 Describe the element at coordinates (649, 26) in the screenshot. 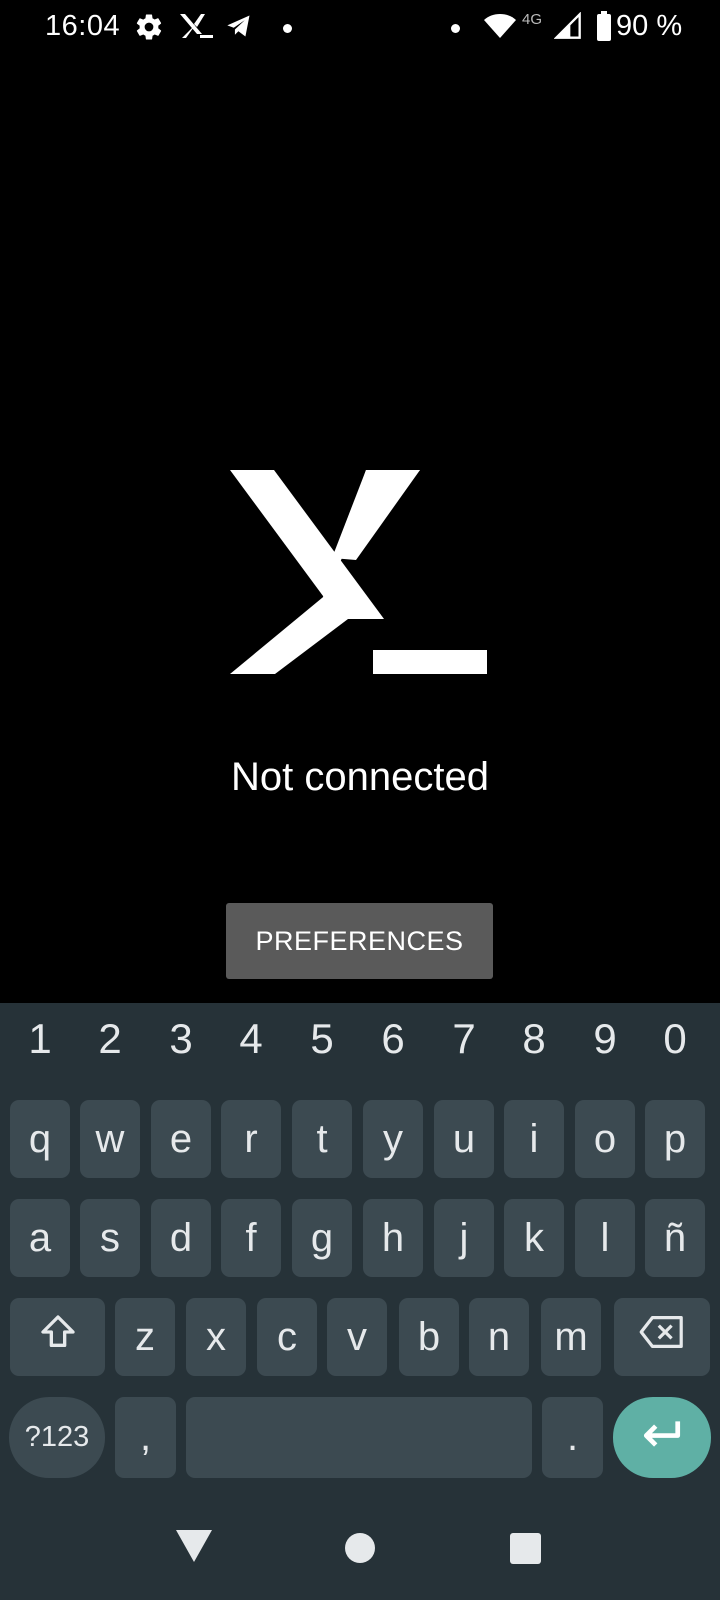

I see `battery-percent: 90 %` at that location.